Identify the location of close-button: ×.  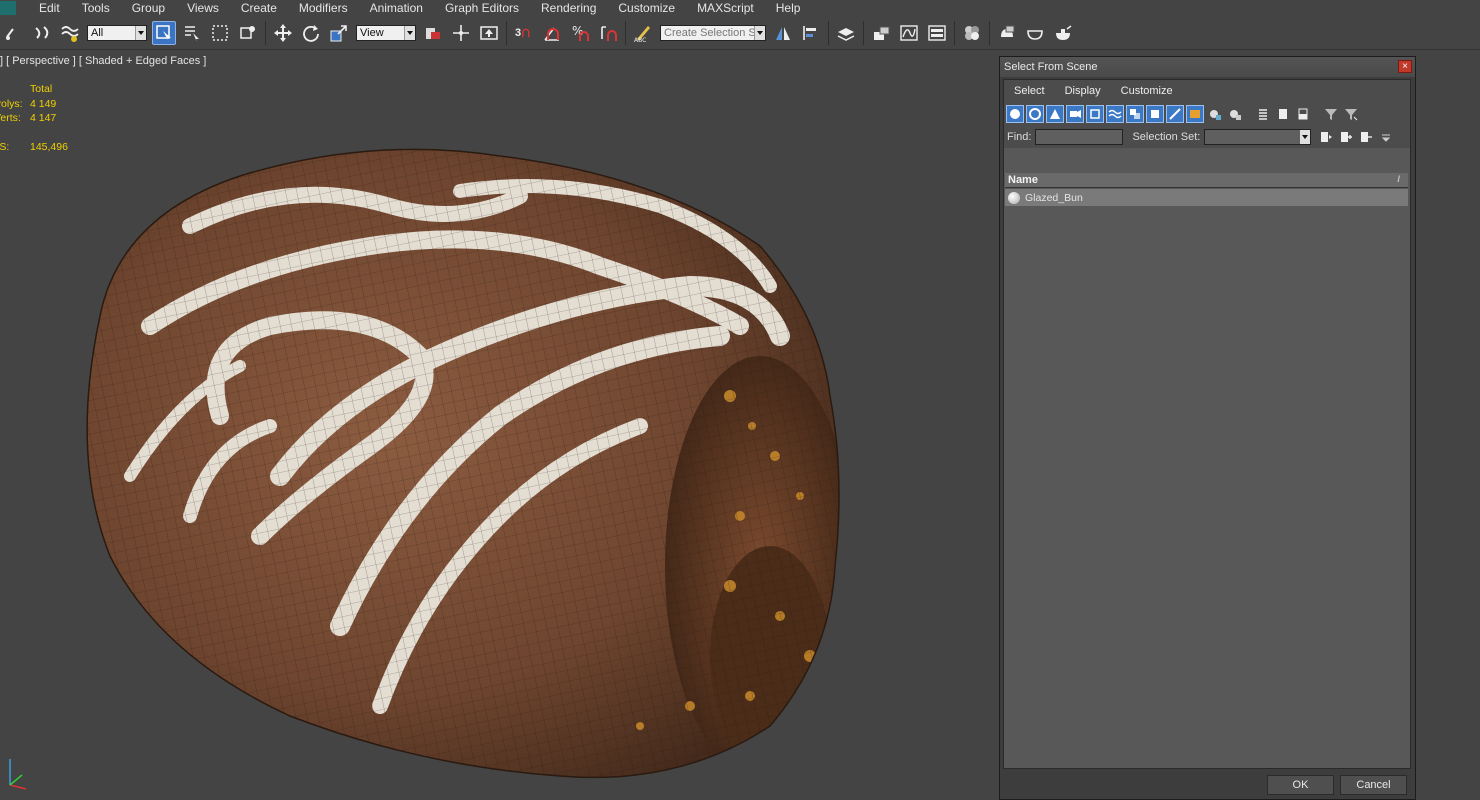
(1405, 66).